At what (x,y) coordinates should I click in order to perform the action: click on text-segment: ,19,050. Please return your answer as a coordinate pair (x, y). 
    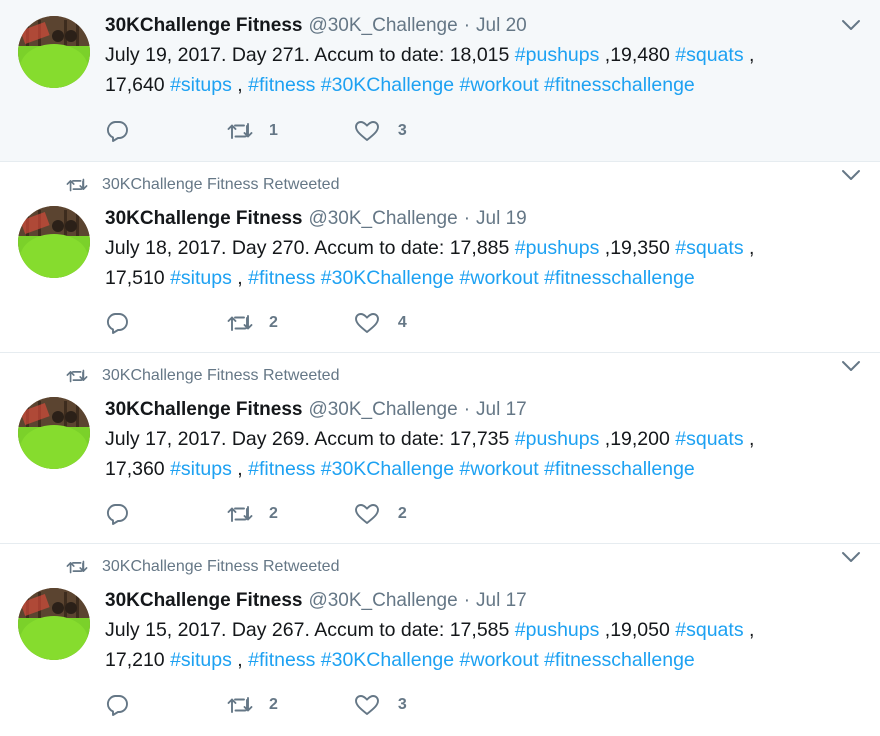
    Looking at the image, I should click on (637, 630).